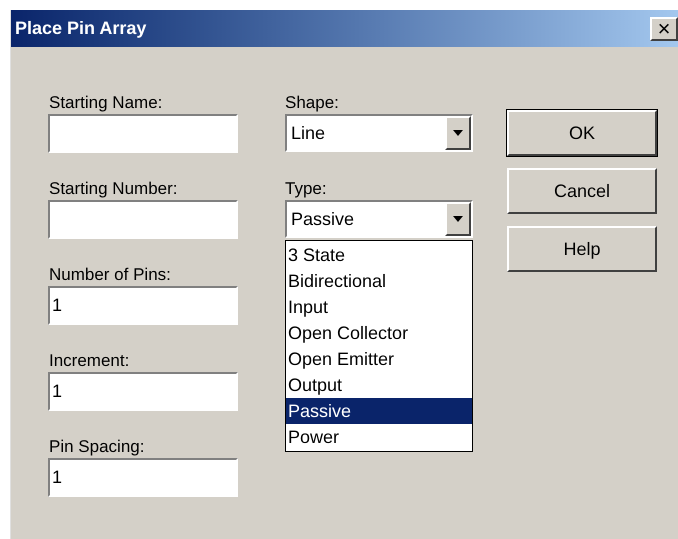 This screenshot has width=678, height=539. I want to click on type-dropdown: Passive, so click(379, 219).